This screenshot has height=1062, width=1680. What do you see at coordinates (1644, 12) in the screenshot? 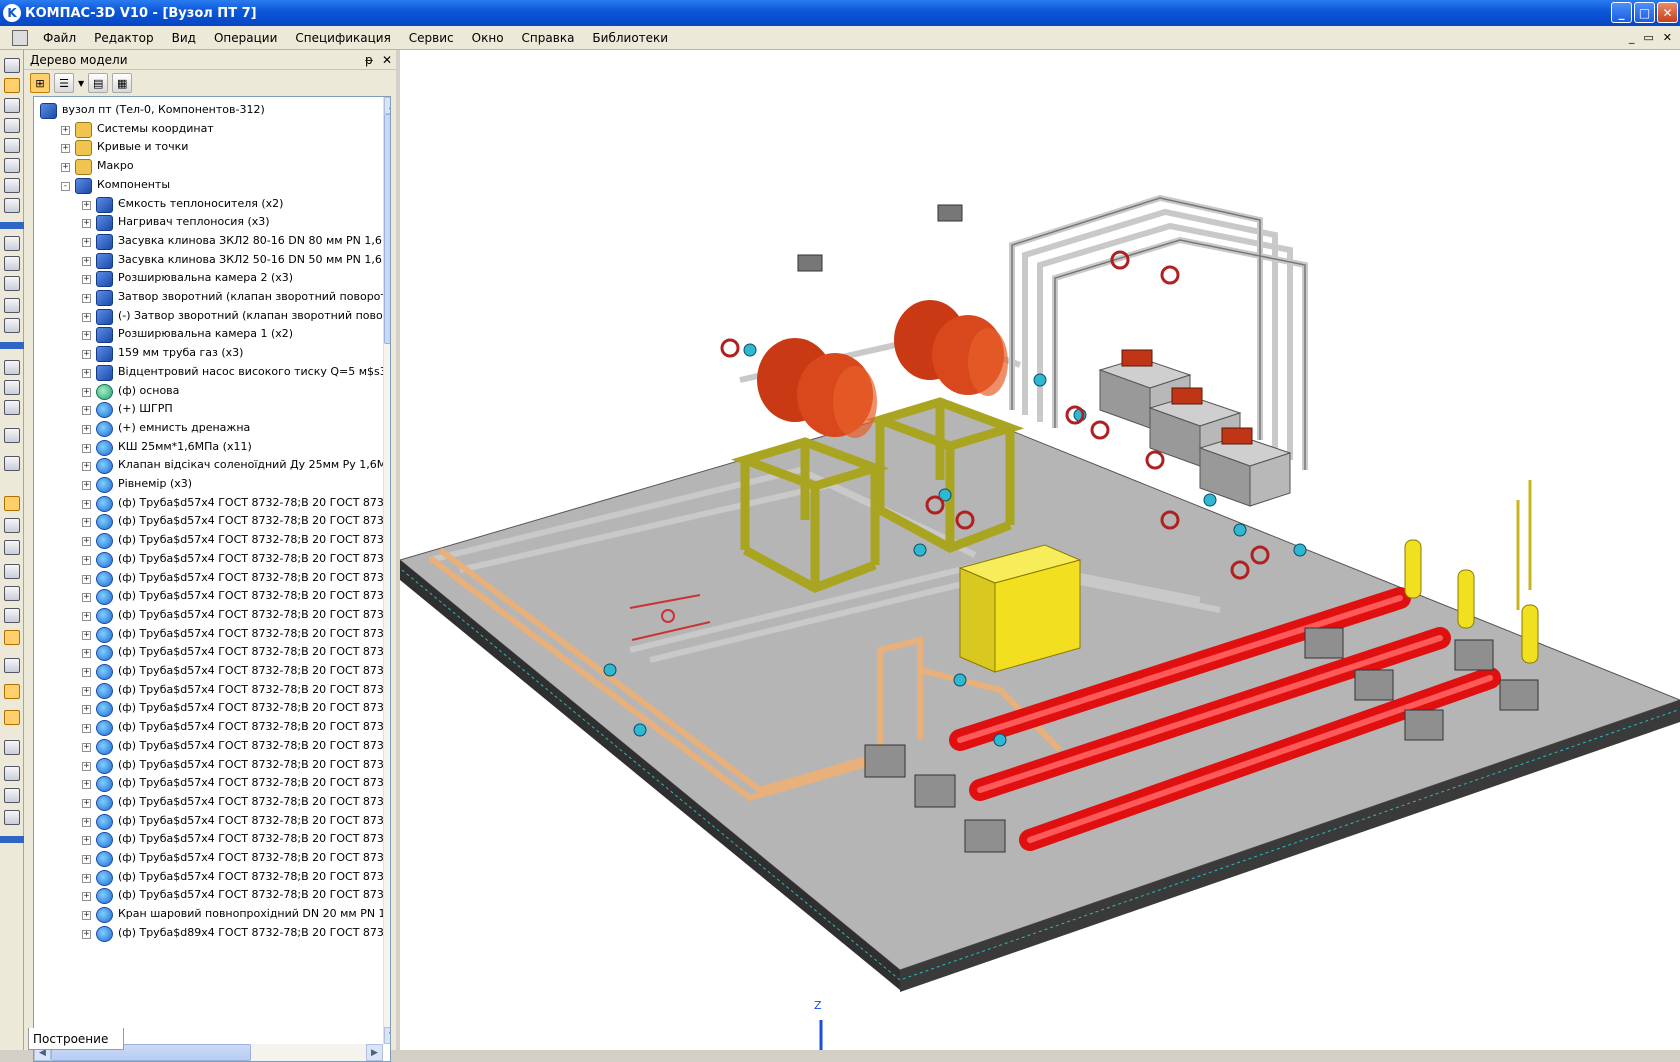
I see `maximize-button: □` at bounding box center [1644, 12].